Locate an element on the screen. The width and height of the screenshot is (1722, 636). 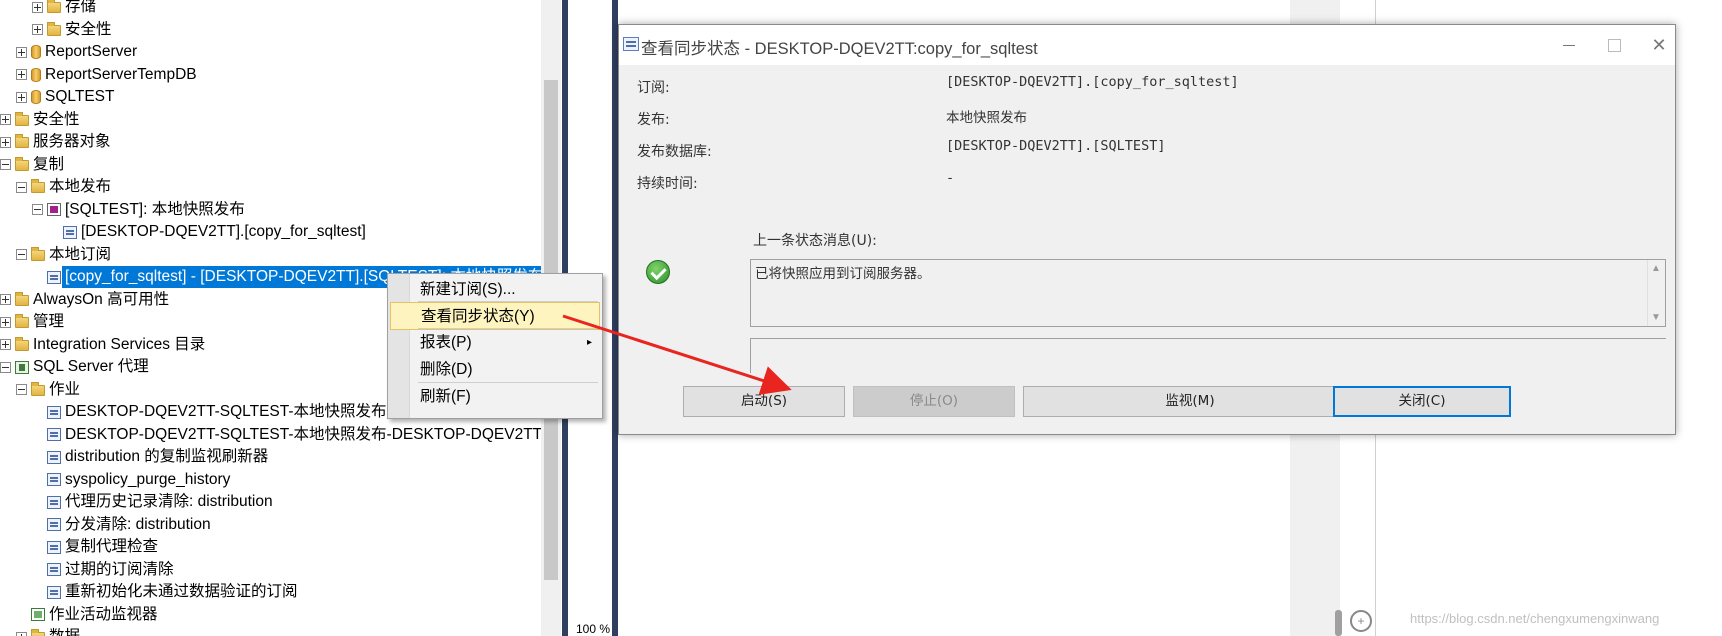
close-icon: ✕ is located at coordinates (1659, 45).